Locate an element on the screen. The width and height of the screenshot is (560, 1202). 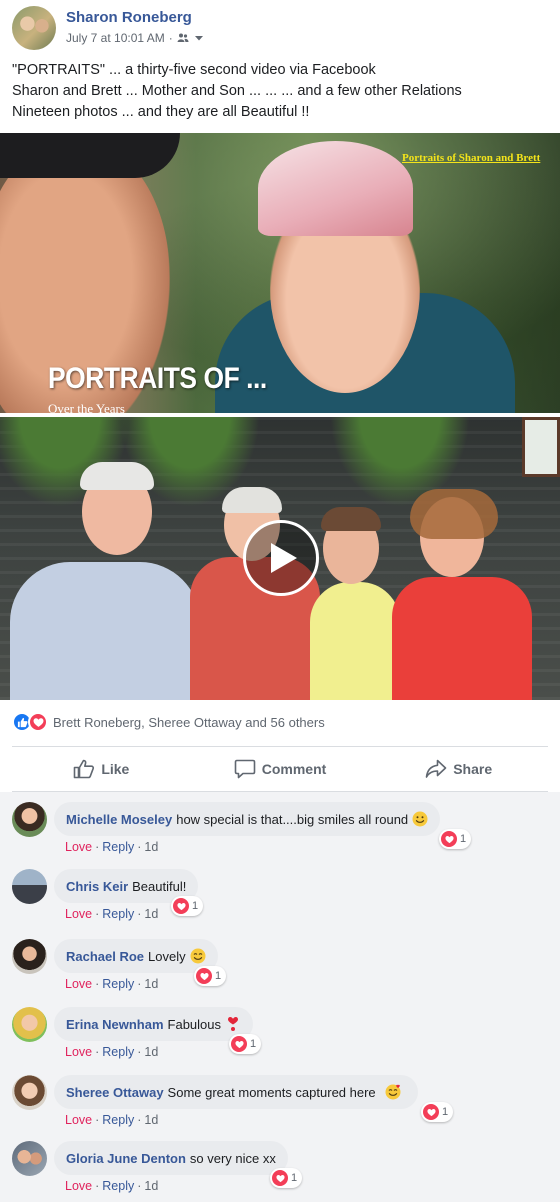
play-icon is located at coordinates (284, 558).